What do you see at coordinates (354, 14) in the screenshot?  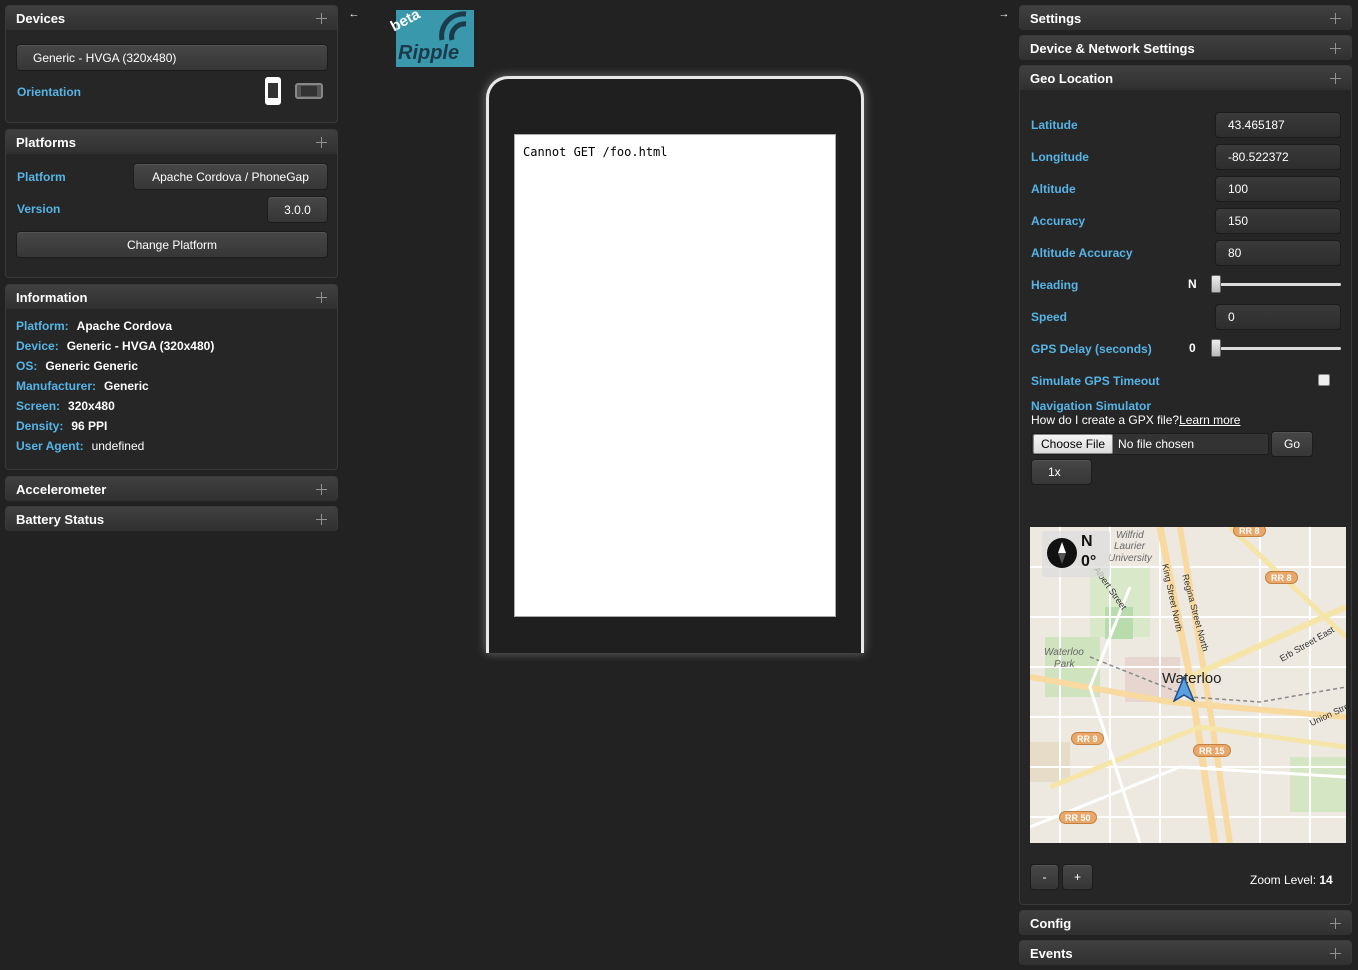 I see `collapse-left-arrow-icon: ←` at bounding box center [354, 14].